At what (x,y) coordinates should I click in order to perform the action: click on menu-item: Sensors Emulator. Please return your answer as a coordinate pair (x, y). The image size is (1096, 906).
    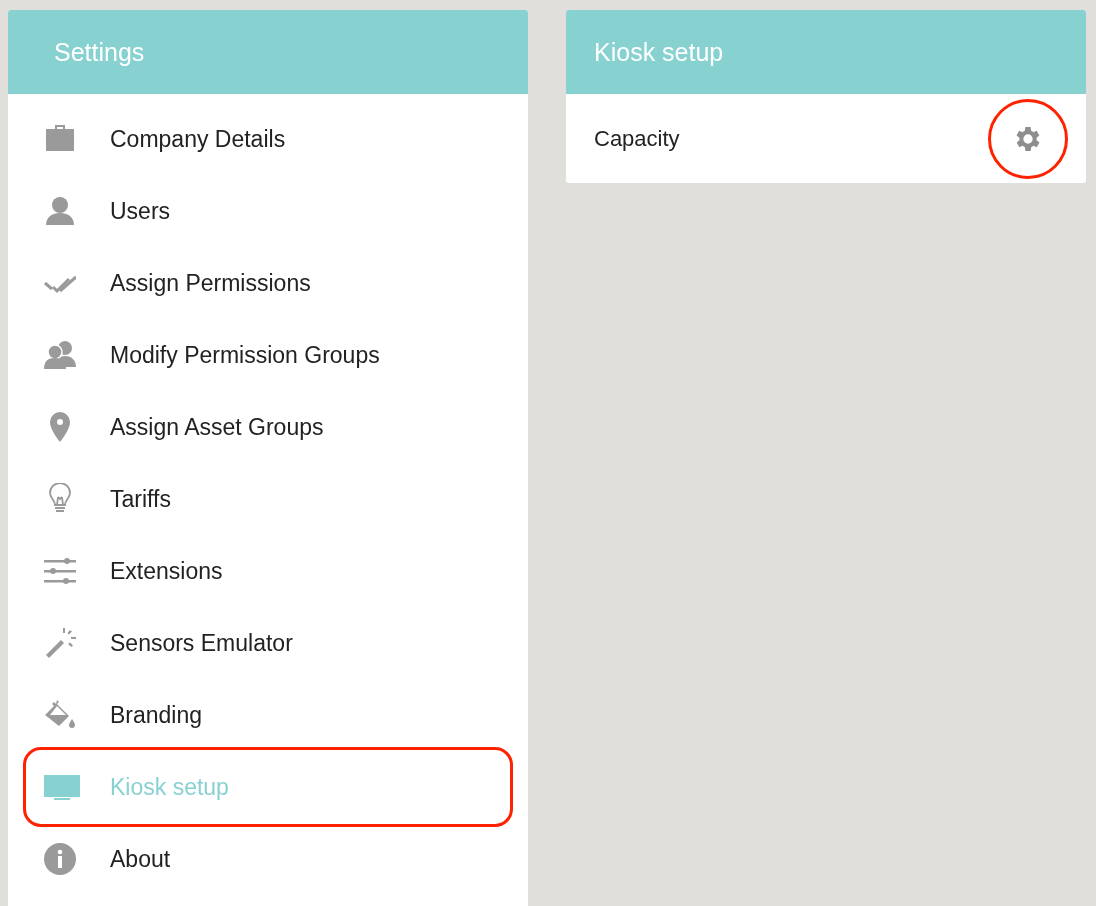
    Looking at the image, I should click on (268, 643).